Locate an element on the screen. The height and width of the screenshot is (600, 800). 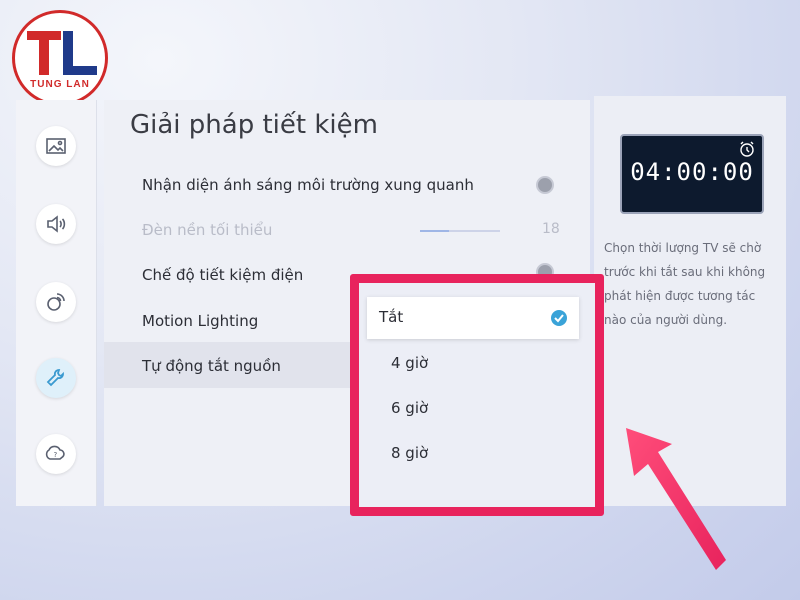
settings-sidebar: ? is located at coordinates (56, 303).